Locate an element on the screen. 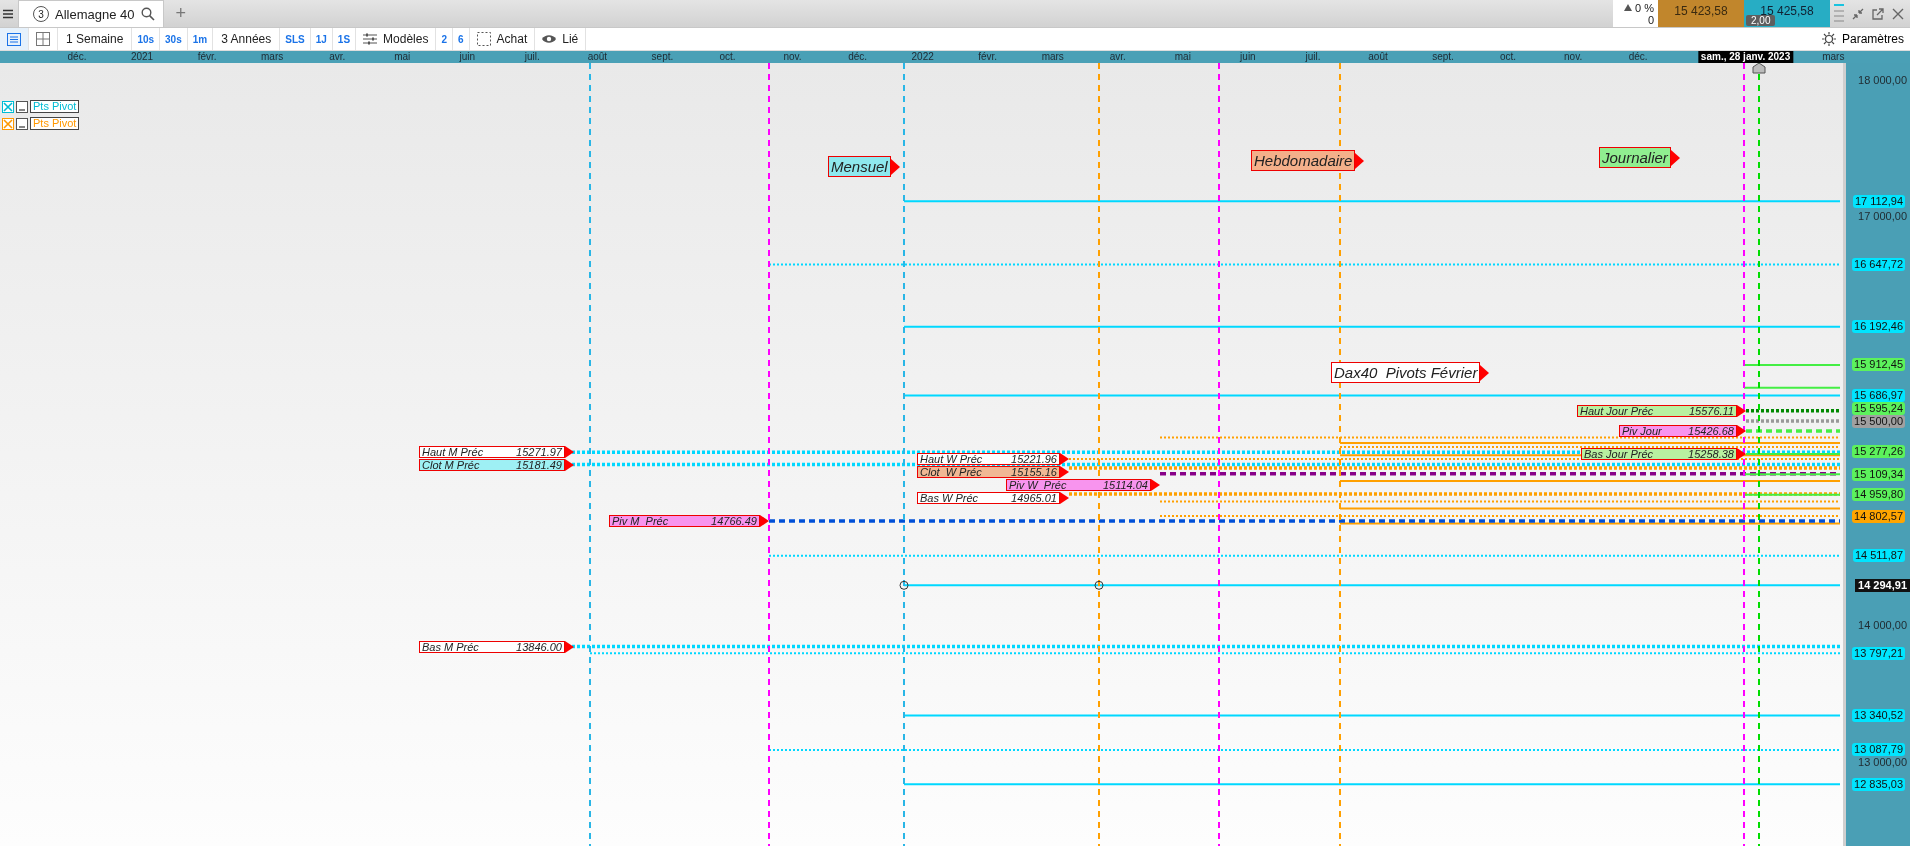  price-scale-label: 13 000,00 is located at coordinates (1882, 763).